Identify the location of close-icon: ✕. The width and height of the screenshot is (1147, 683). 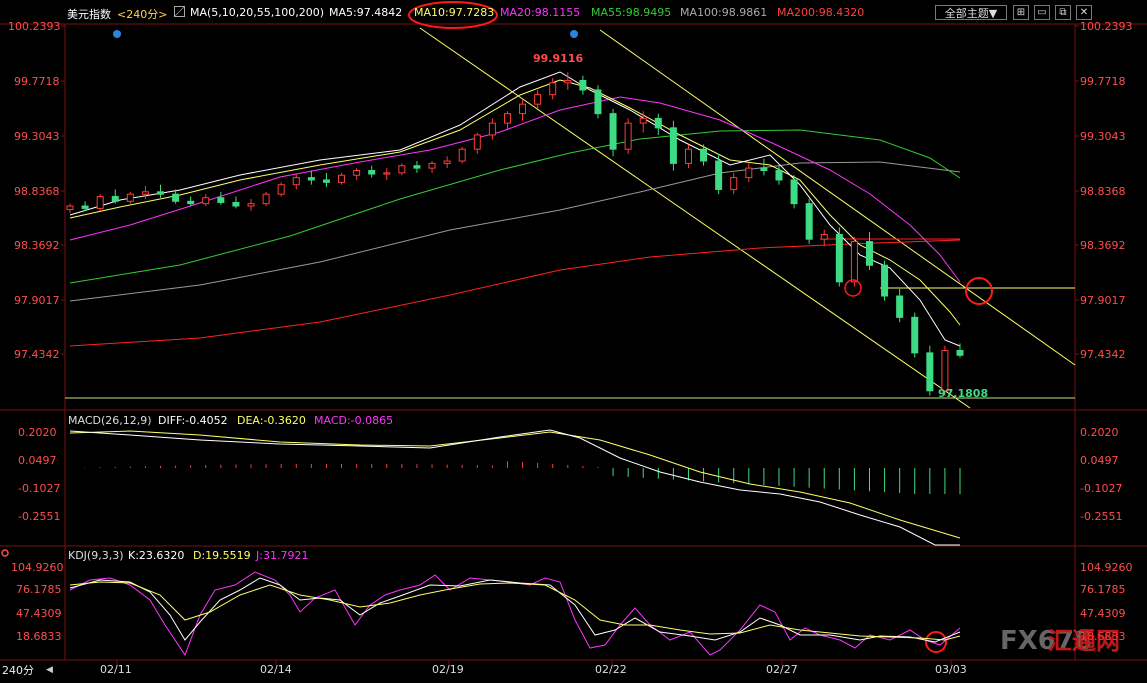
(1084, 12).